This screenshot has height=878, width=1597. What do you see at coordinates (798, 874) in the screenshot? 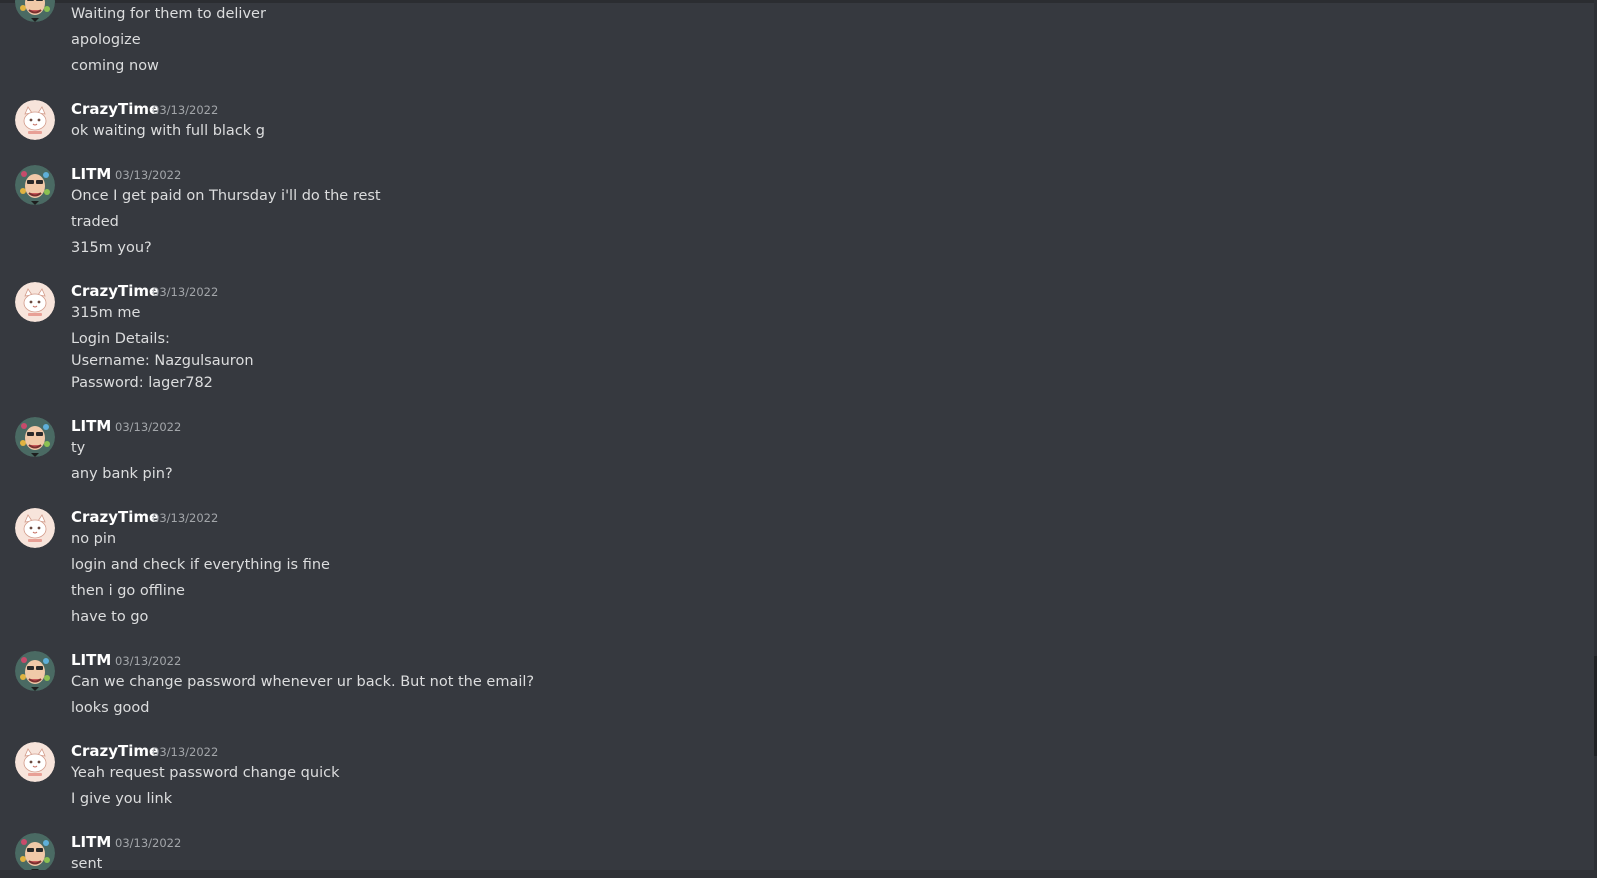
I see `bottom-divider` at bounding box center [798, 874].